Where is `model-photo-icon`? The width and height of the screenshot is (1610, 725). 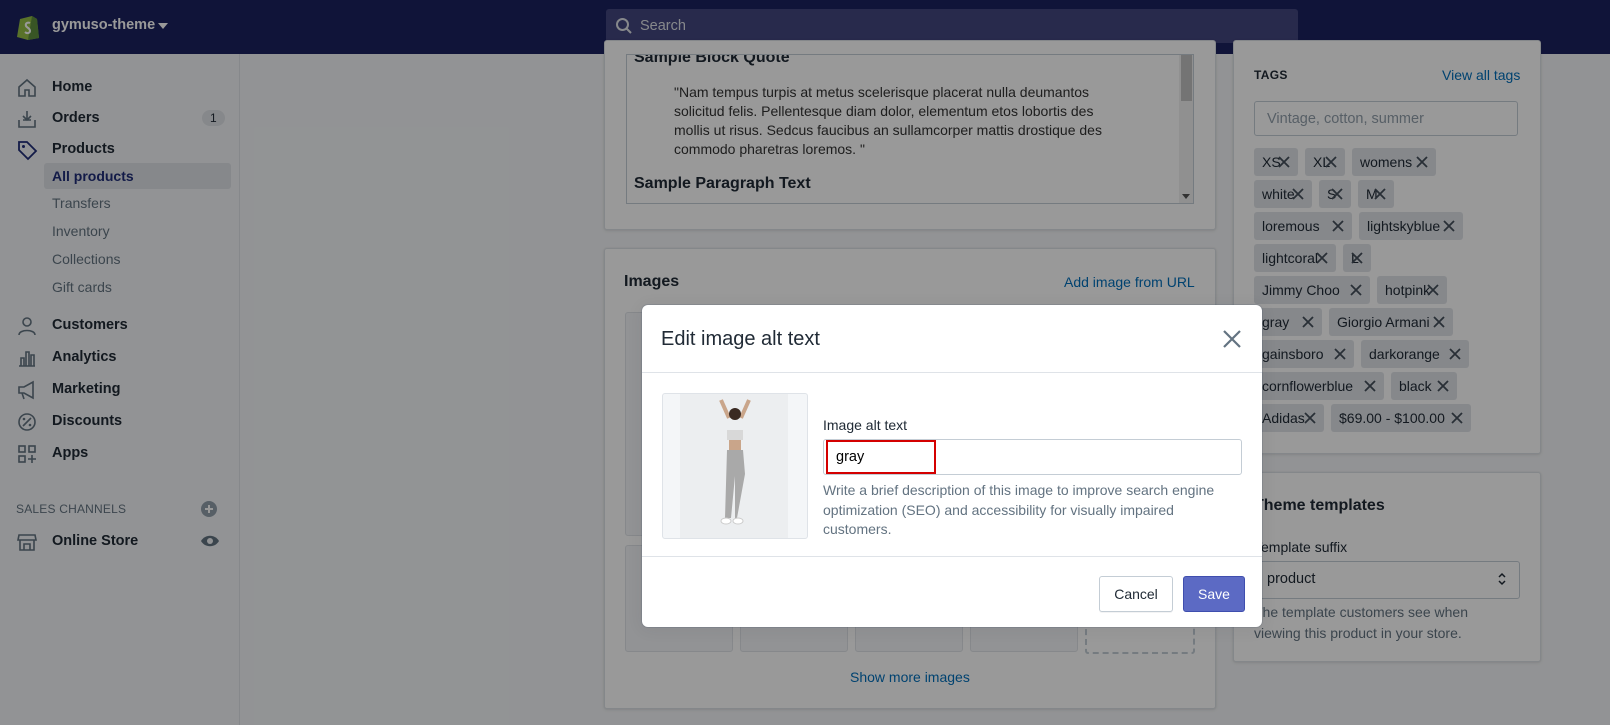
model-photo-icon is located at coordinates (734, 466).